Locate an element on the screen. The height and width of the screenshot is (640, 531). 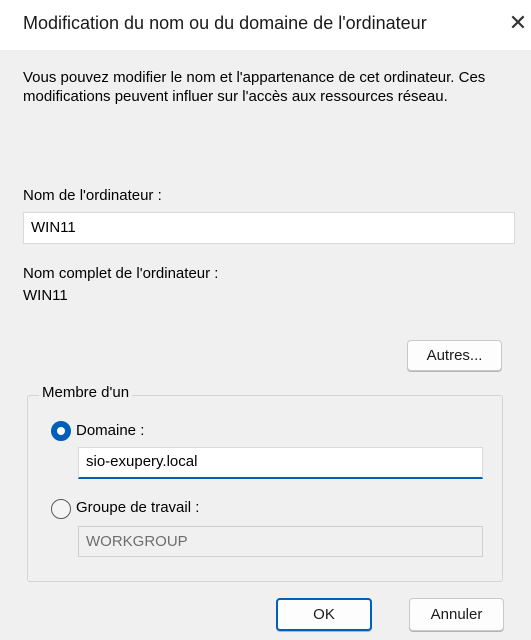
close-icon: ✕ is located at coordinates (518, 23).